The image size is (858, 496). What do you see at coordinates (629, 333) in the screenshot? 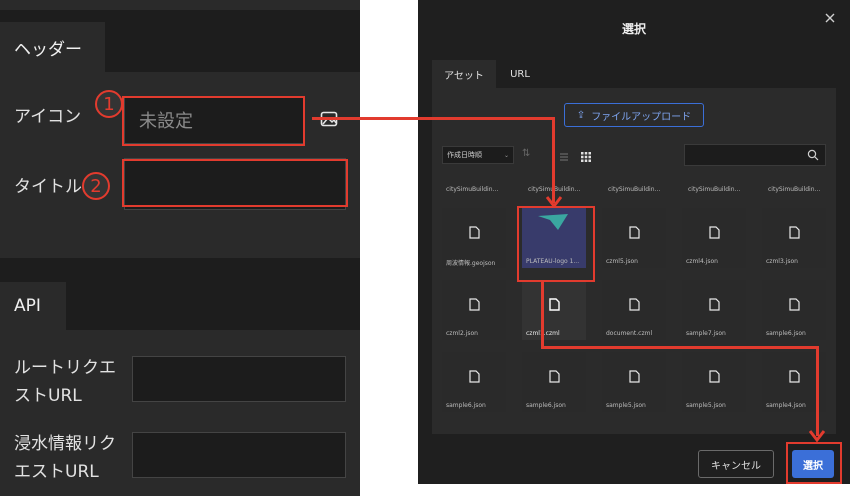
I see `file-name: document.czml` at bounding box center [629, 333].